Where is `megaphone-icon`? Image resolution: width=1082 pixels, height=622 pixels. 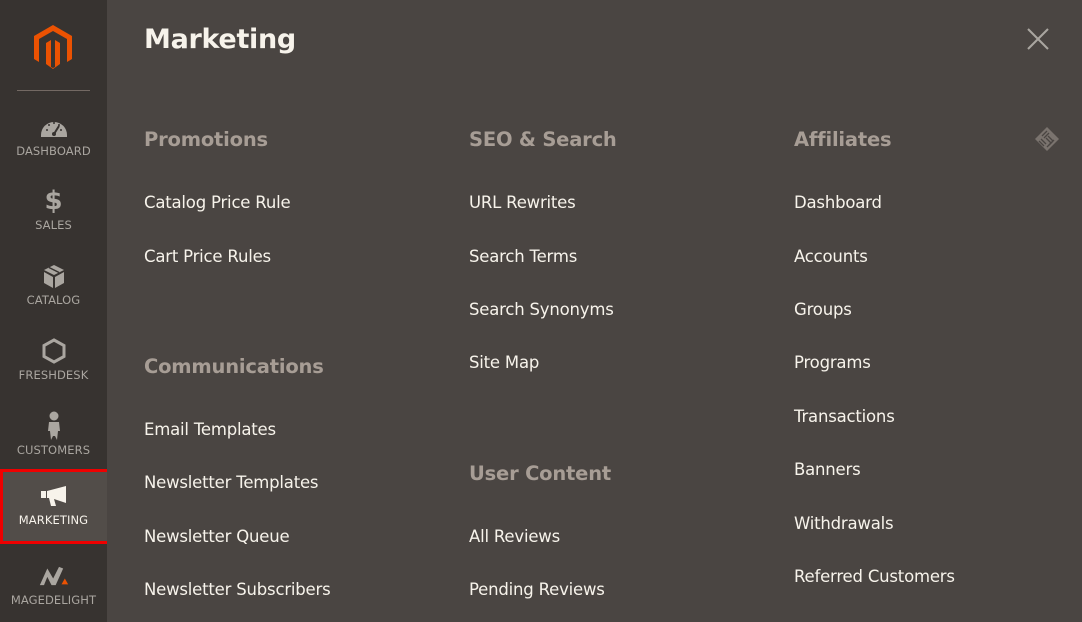
megaphone-icon is located at coordinates (54, 496).